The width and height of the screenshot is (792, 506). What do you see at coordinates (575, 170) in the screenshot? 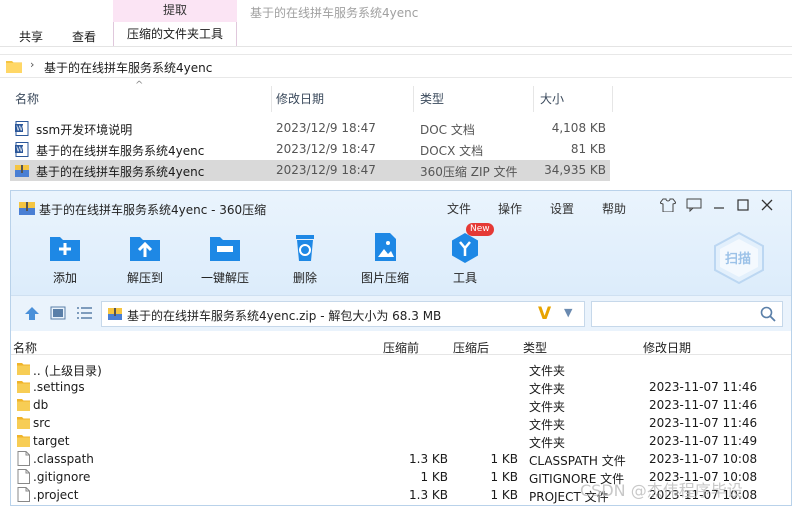
I see `file-size: 34,935 KB` at bounding box center [575, 170].